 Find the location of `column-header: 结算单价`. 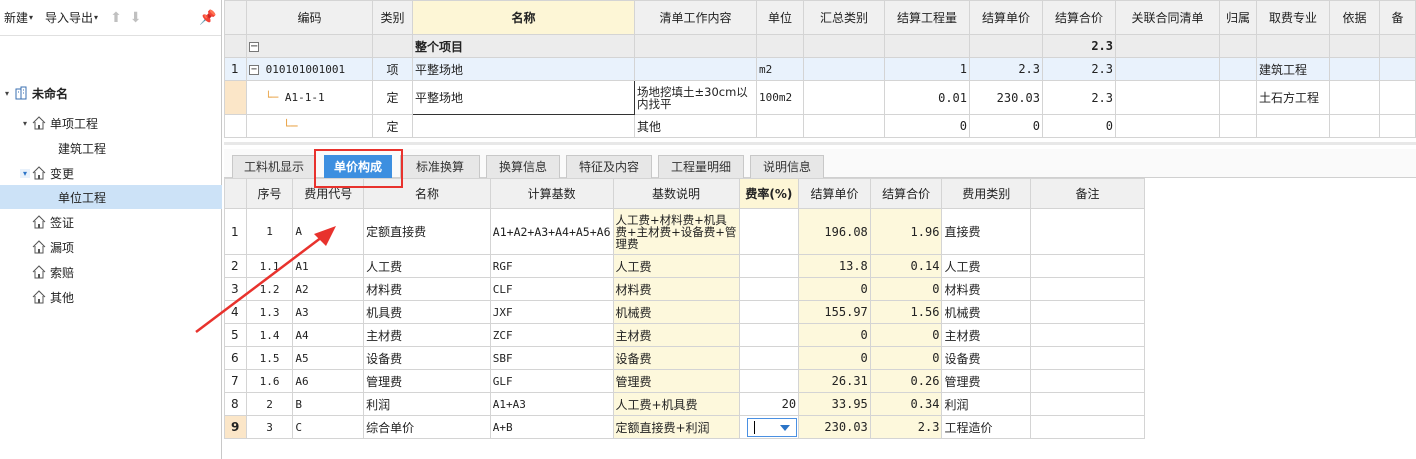

column-header: 结算单价 is located at coordinates (1006, 17).